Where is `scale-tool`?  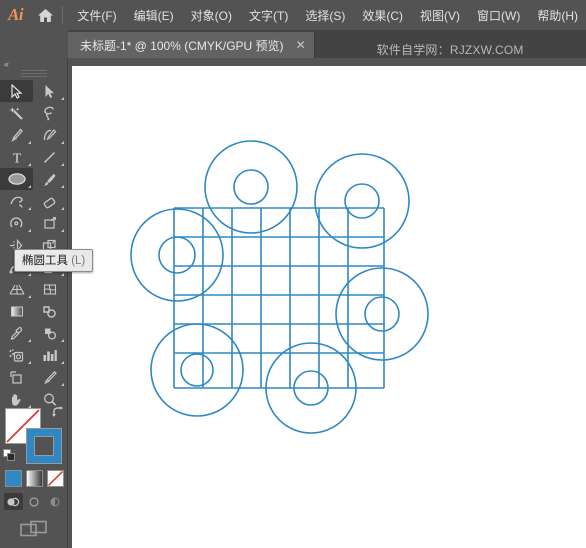
scale-tool is located at coordinates (49, 223).